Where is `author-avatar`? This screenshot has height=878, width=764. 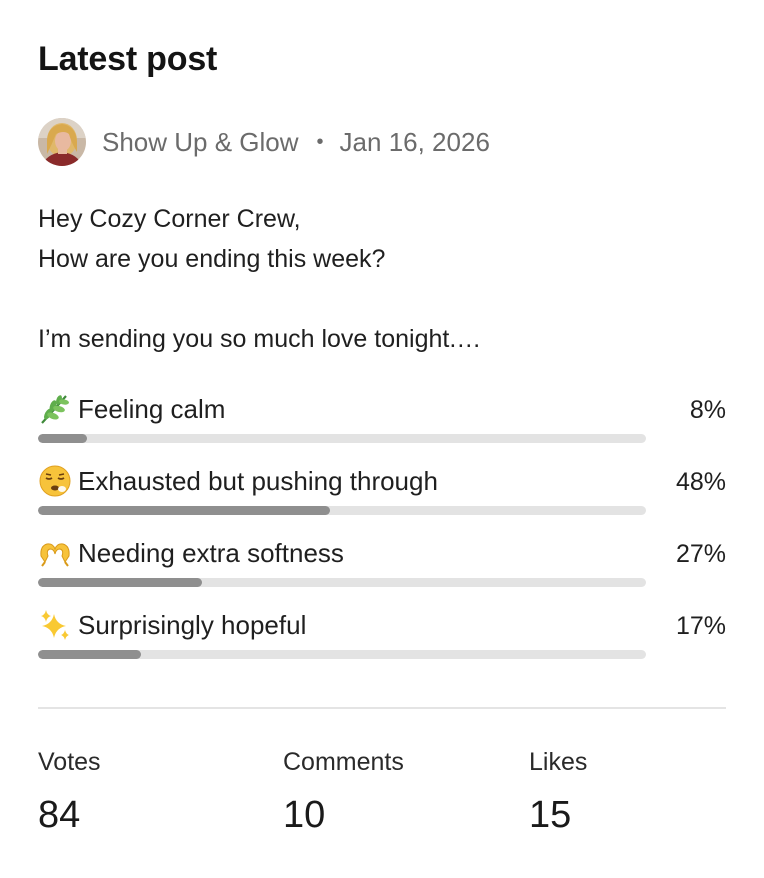
author-avatar is located at coordinates (62, 142).